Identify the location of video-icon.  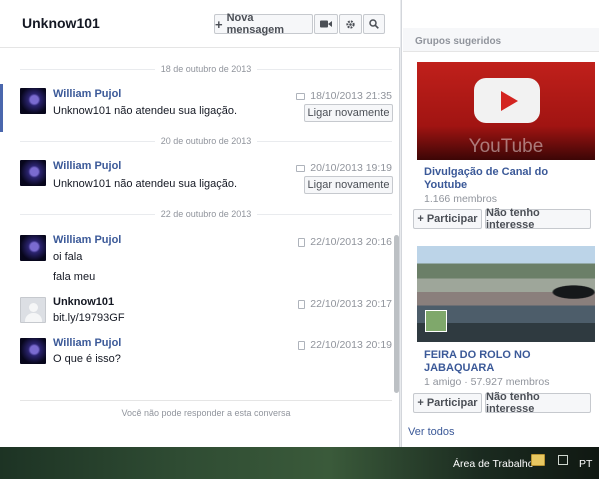
(326, 24).